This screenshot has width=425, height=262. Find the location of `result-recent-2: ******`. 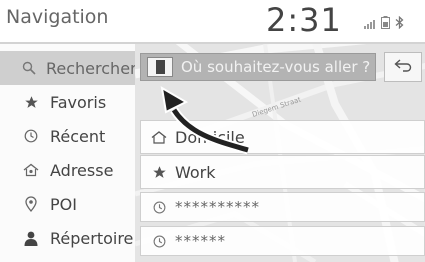

result-recent-2: ****** is located at coordinates (282, 241).